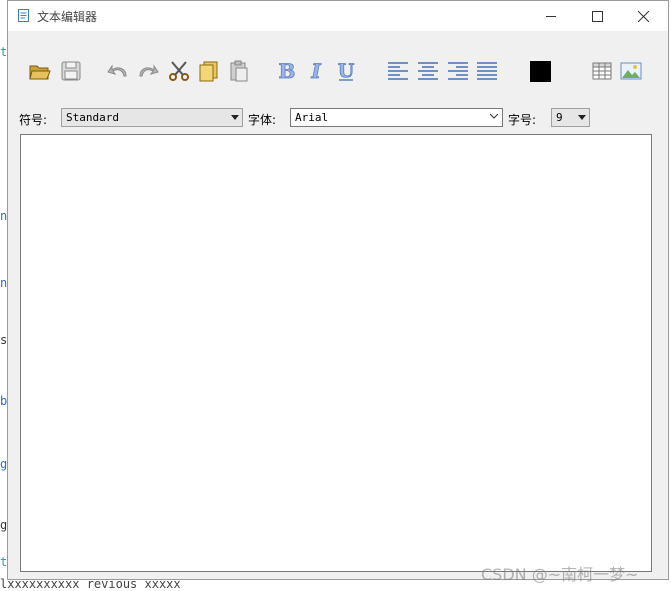 This screenshot has width=671, height=591. I want to click on cut-icon, so click(179, 71).